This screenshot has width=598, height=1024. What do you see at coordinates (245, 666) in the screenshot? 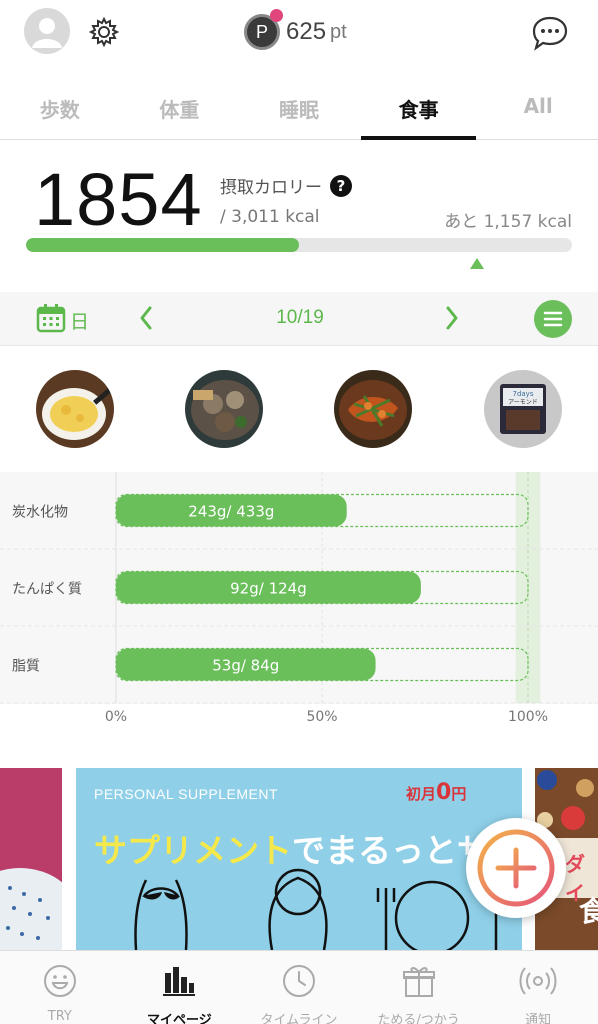
I see `nutrient-value-label: 53g/ 84g` at bounding box center [245, 666].